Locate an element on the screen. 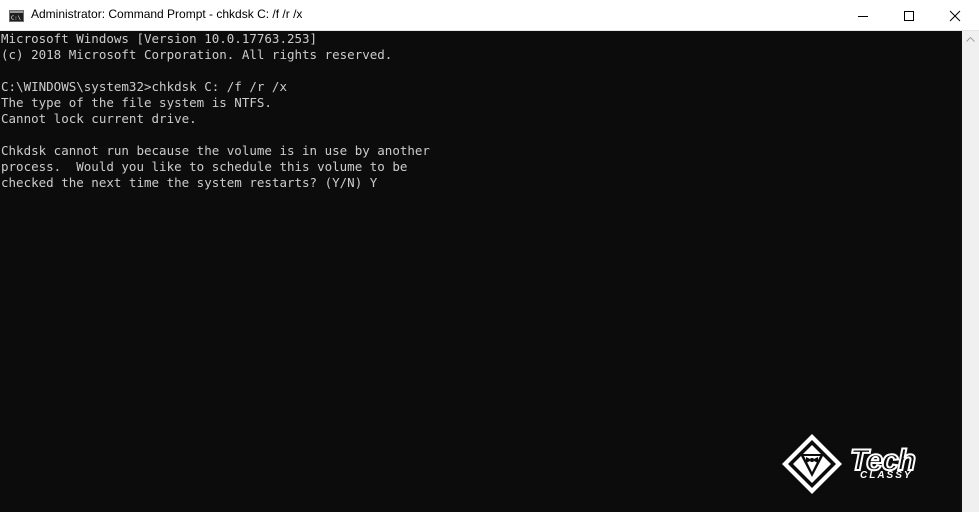 The height and width of the screenshot is (512, 979). console-line: Cannot lock current drive. is located at coordinates (99, 118).